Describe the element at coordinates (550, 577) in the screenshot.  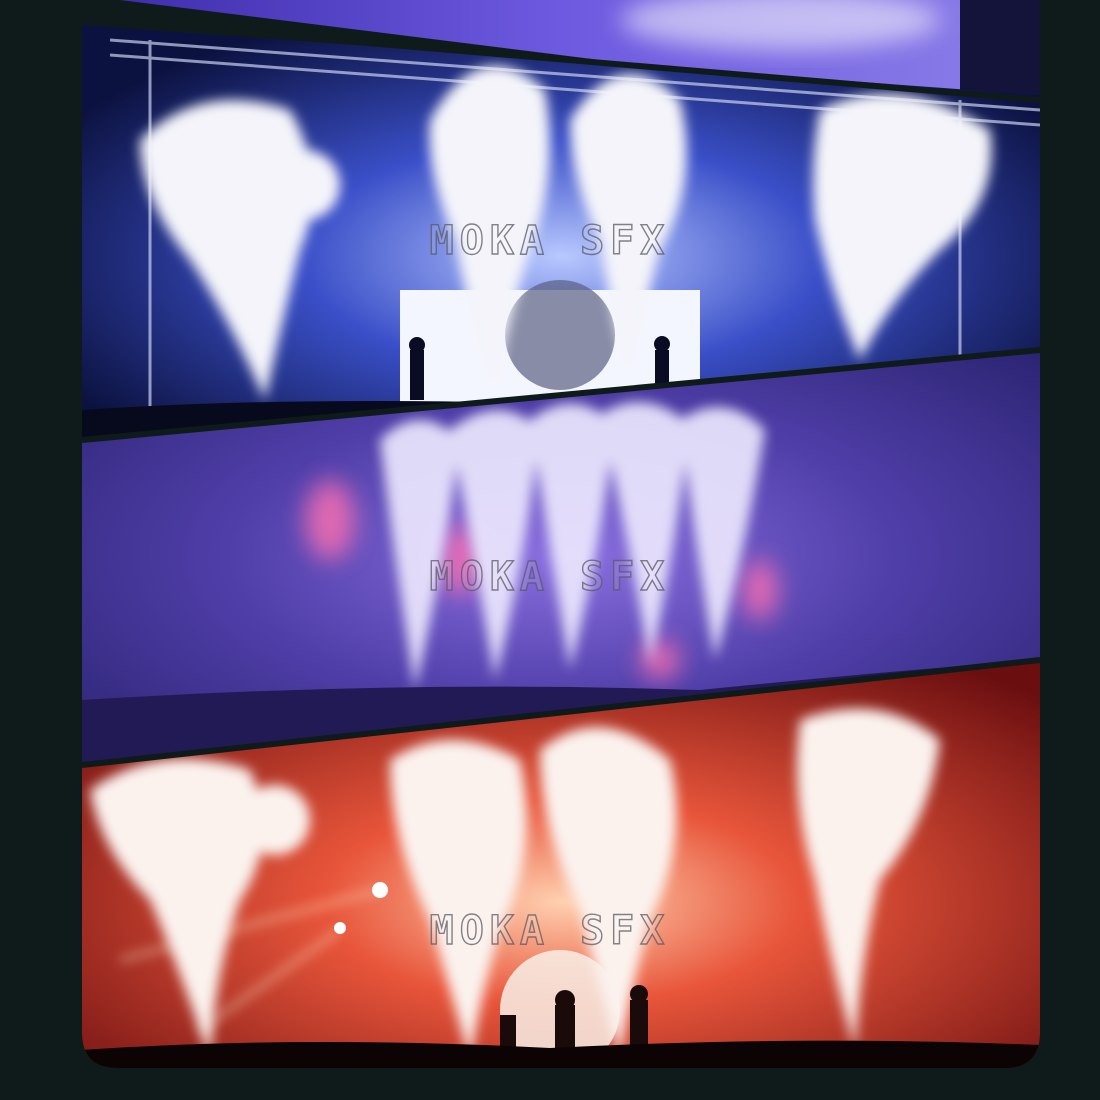
I see `watermark-text-purple: MOKA SFX` at that location.